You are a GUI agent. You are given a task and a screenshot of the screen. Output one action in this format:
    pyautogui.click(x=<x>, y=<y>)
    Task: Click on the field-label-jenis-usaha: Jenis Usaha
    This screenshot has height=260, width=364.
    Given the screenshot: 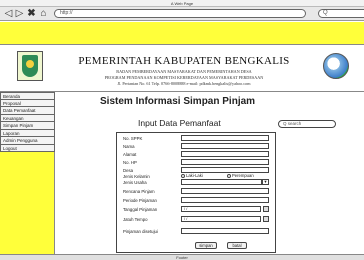 What is the action you would take?
    pyautogui.click(x=135, y=182)
    